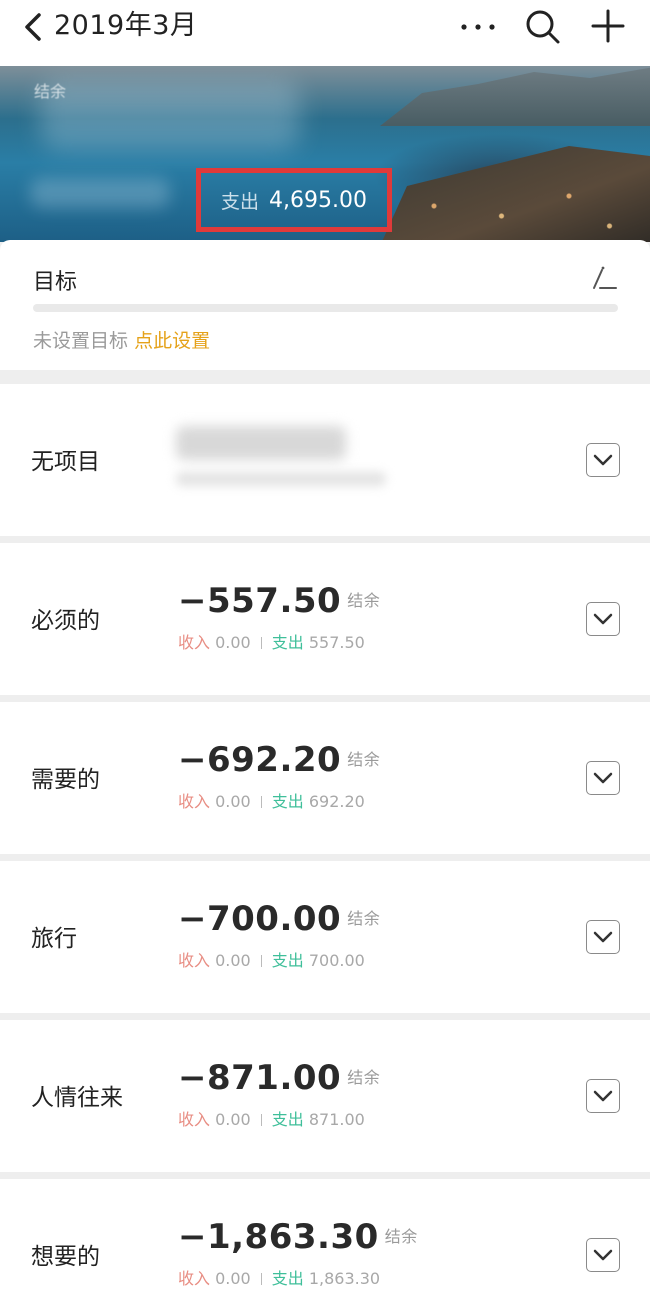 This screenshot has width=650, height=1301. I want to click on project-row: 人情往来 −871.00 结余 收入 0.00 支出 871.00, so click(325, 1096).